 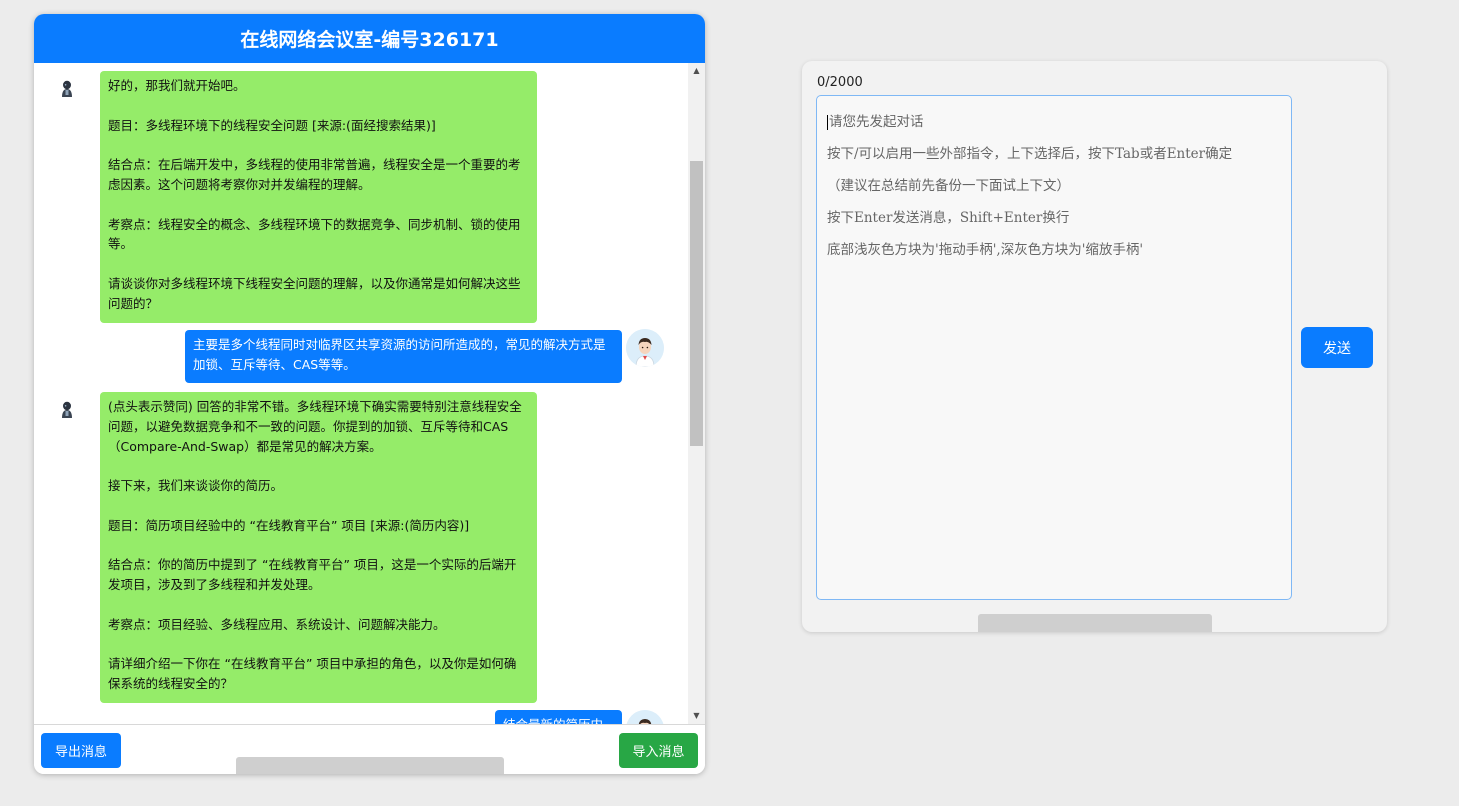 I want to click on scroll-up-arrow-icon: ▲, so click(x=696, y=71).